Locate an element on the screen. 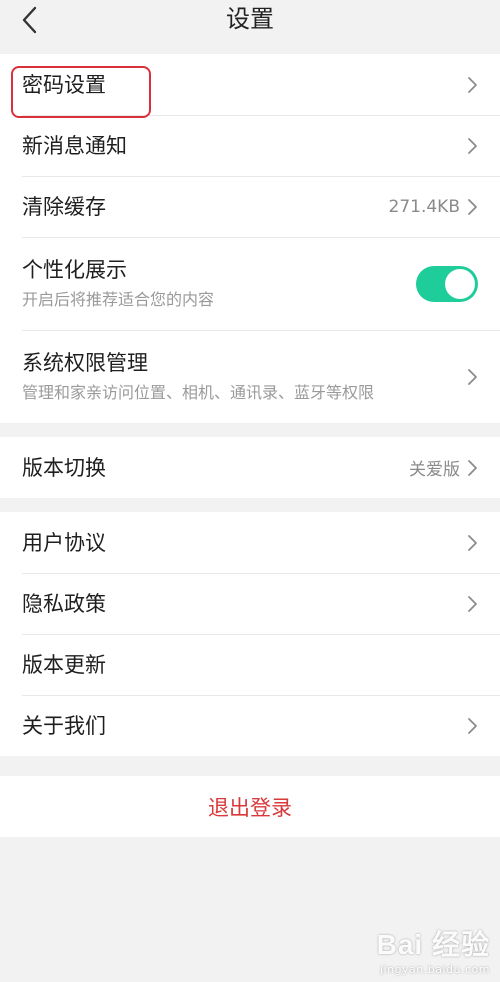 This screenshot has width=500, height=982. logout-section: 退出登录 is located at coordinates (250, 806).